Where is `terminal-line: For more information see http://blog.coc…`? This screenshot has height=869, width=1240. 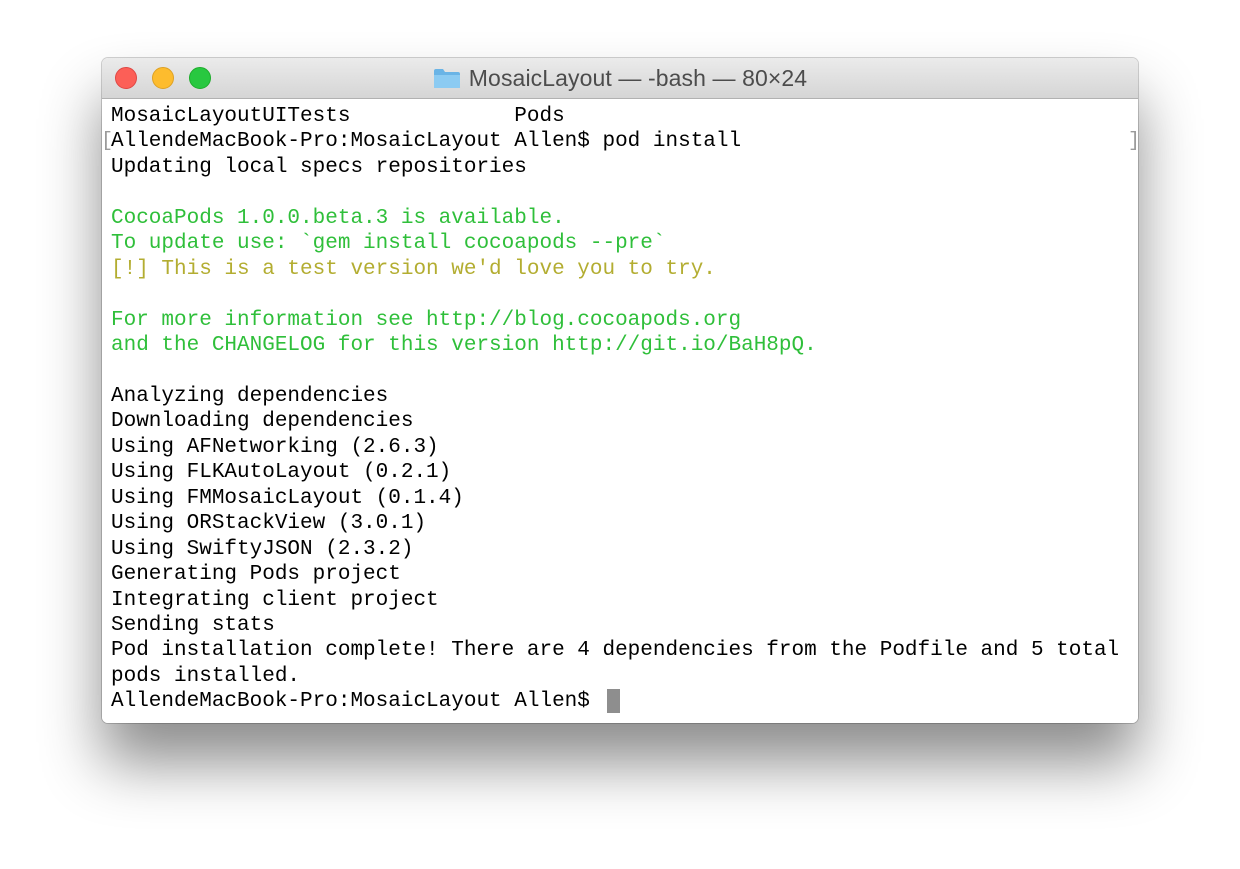
terminal-line: For more information see http://blog.coc… is located at coordinates (426, 320).